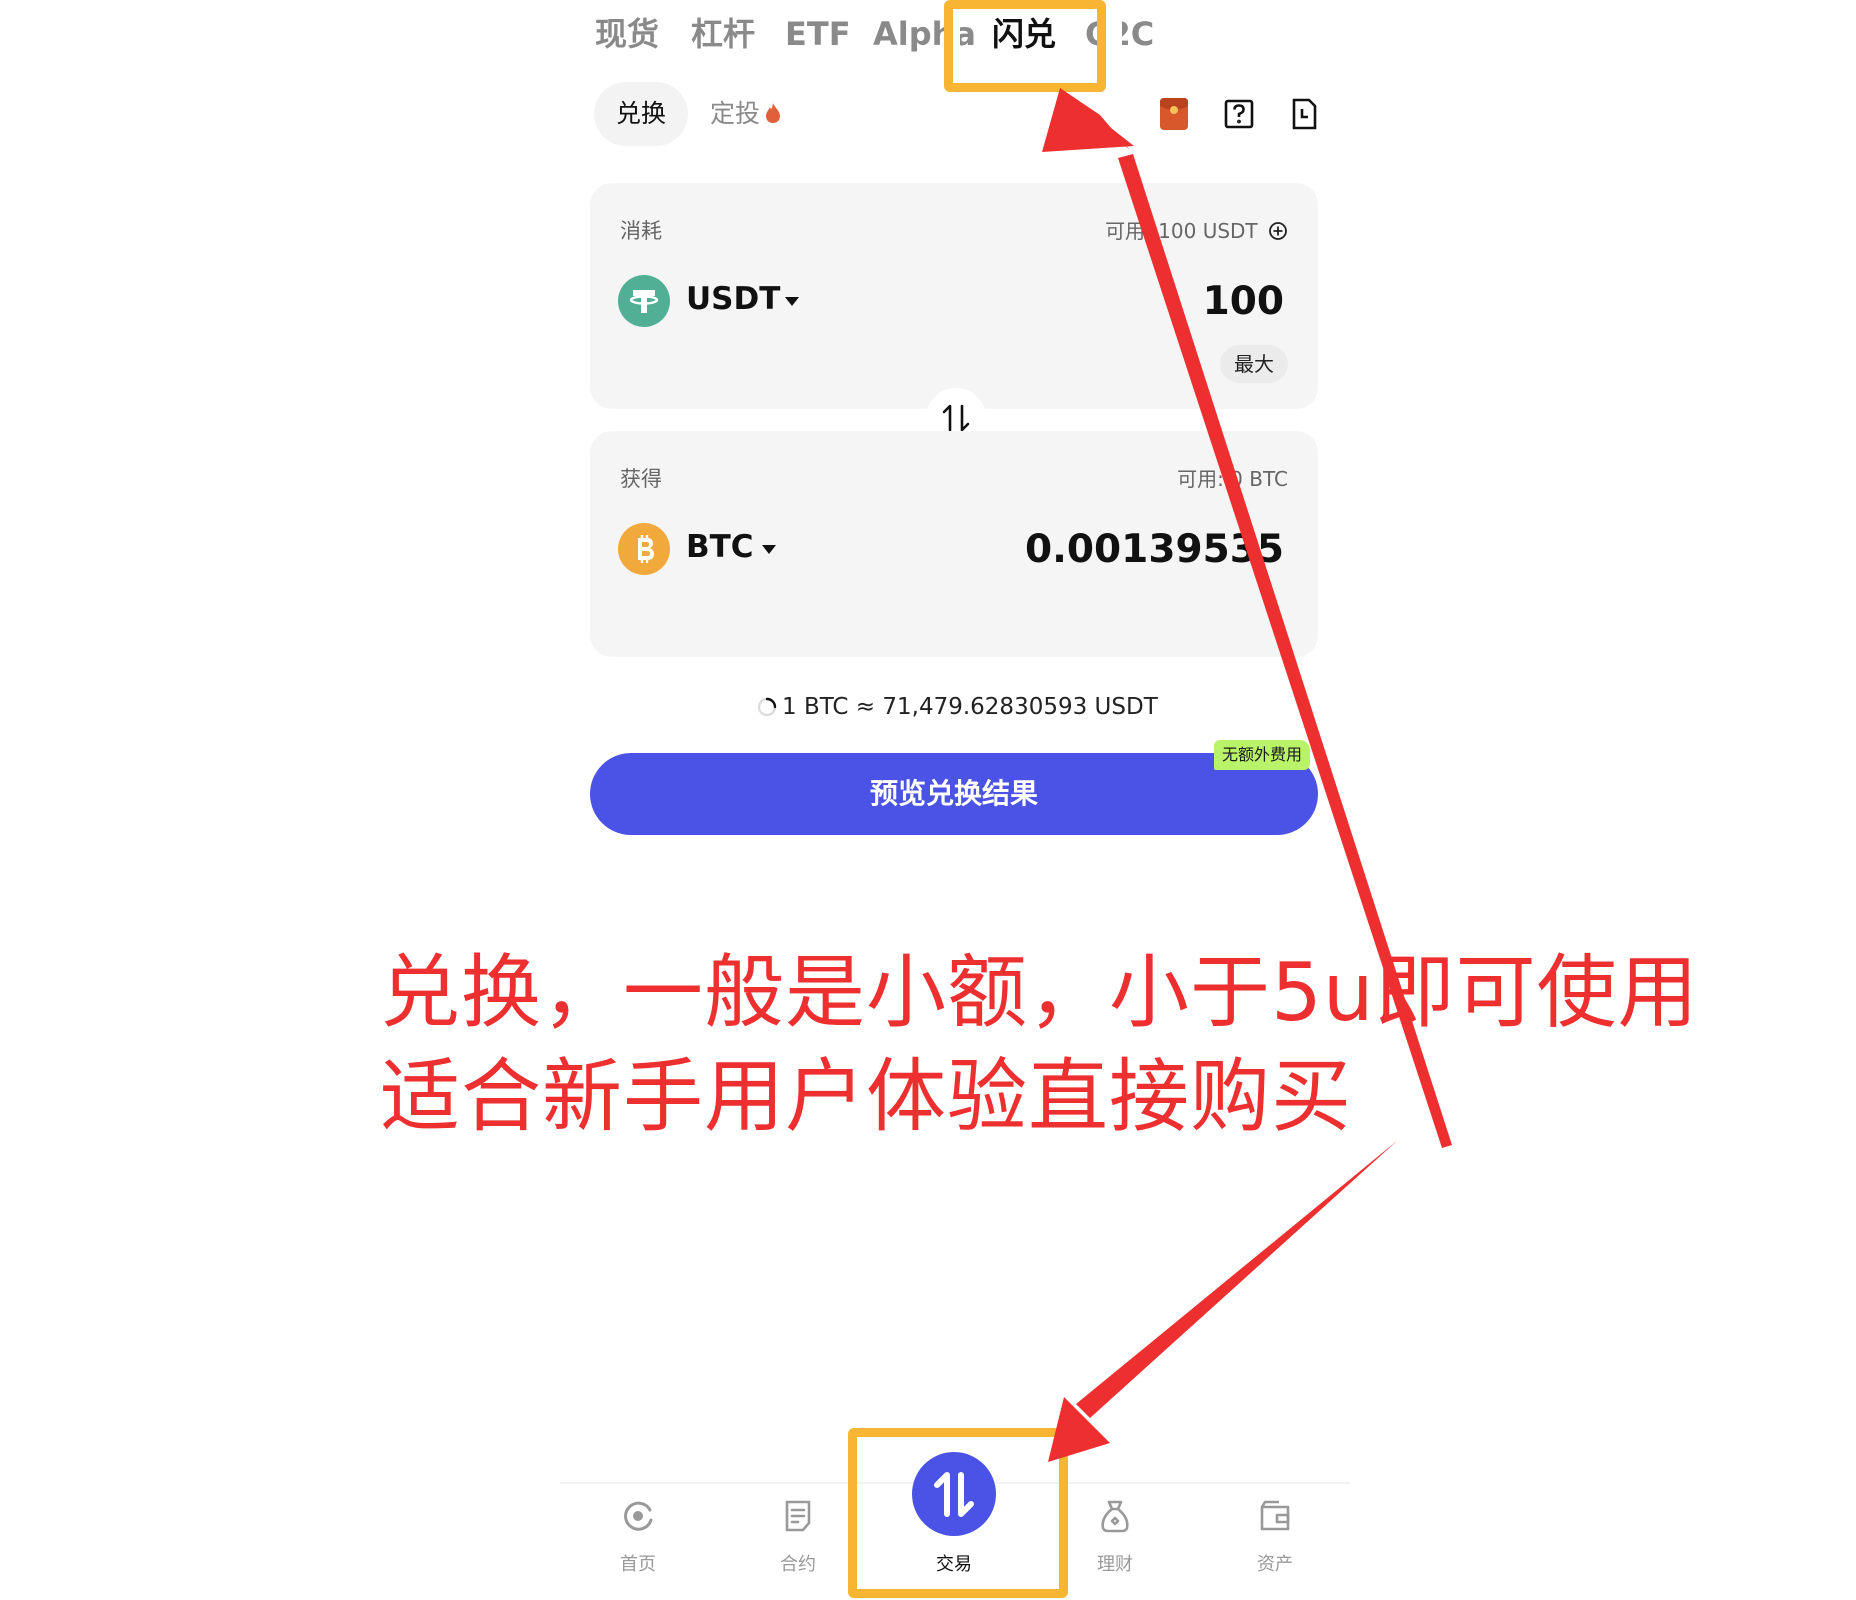 The width and height of the screenshot is (1856, 1600). I want to click on preview-swap-button: 预览兑换结果, so click(954, 794).